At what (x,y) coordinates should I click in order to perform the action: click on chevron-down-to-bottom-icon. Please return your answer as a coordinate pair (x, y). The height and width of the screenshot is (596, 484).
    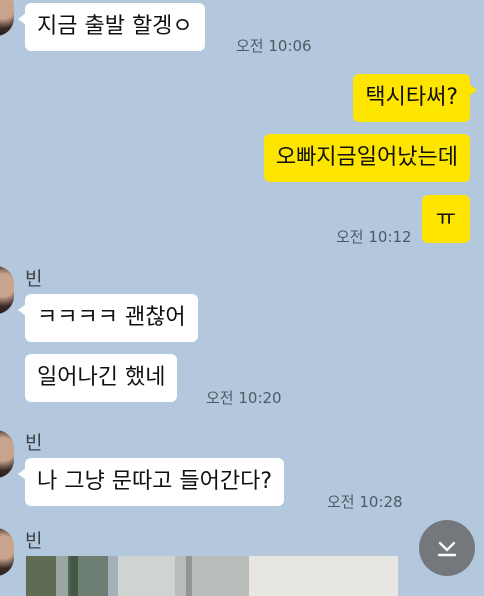
    Looking at the image, I should click on (447, 549).